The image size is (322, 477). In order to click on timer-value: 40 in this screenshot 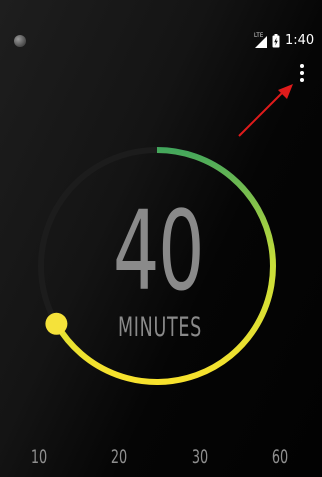, I will do `click(158, 251)`.